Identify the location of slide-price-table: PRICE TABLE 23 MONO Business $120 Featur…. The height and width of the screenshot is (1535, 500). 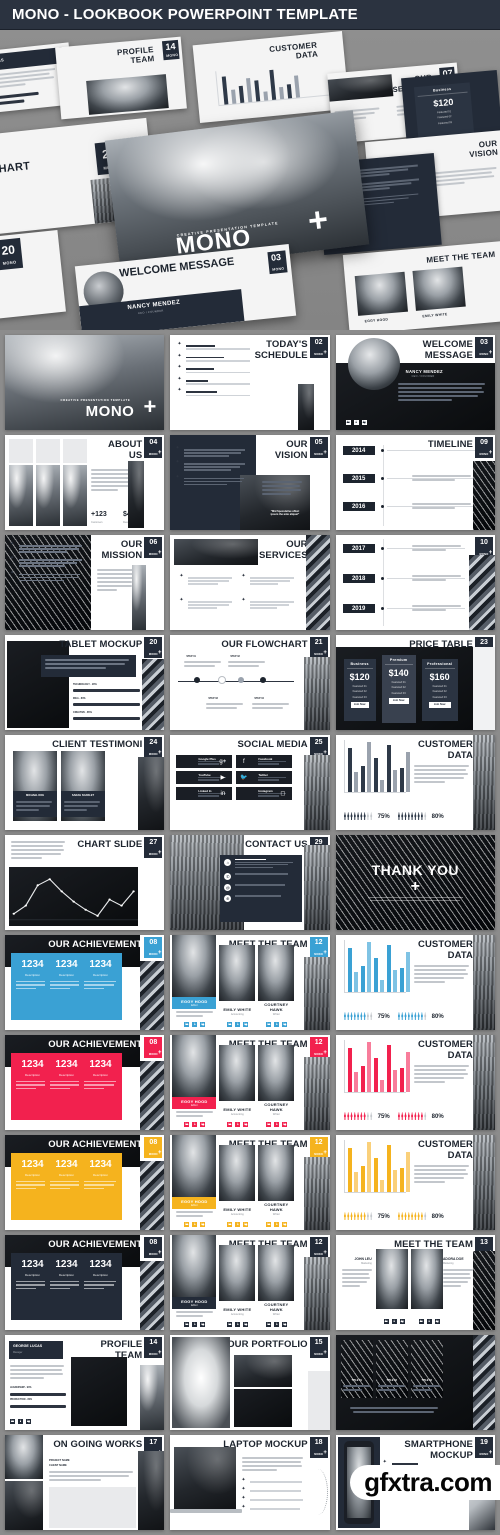
(415, 682).